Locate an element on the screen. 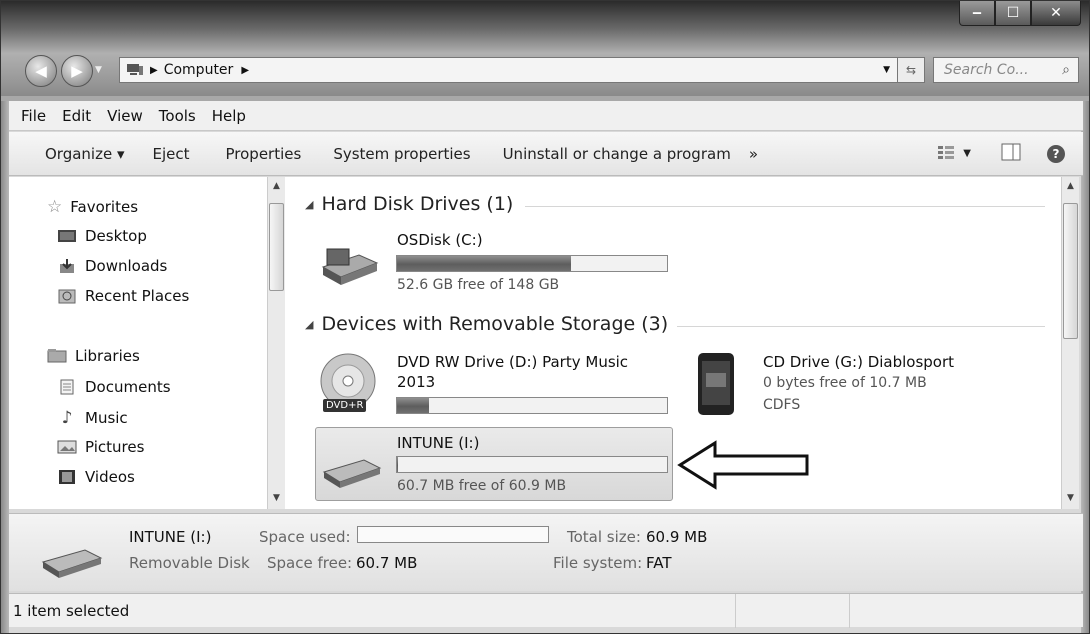 This screenshot has width=1090, height=634. space-free-label: Space free: is located at coordinates (310, 563).